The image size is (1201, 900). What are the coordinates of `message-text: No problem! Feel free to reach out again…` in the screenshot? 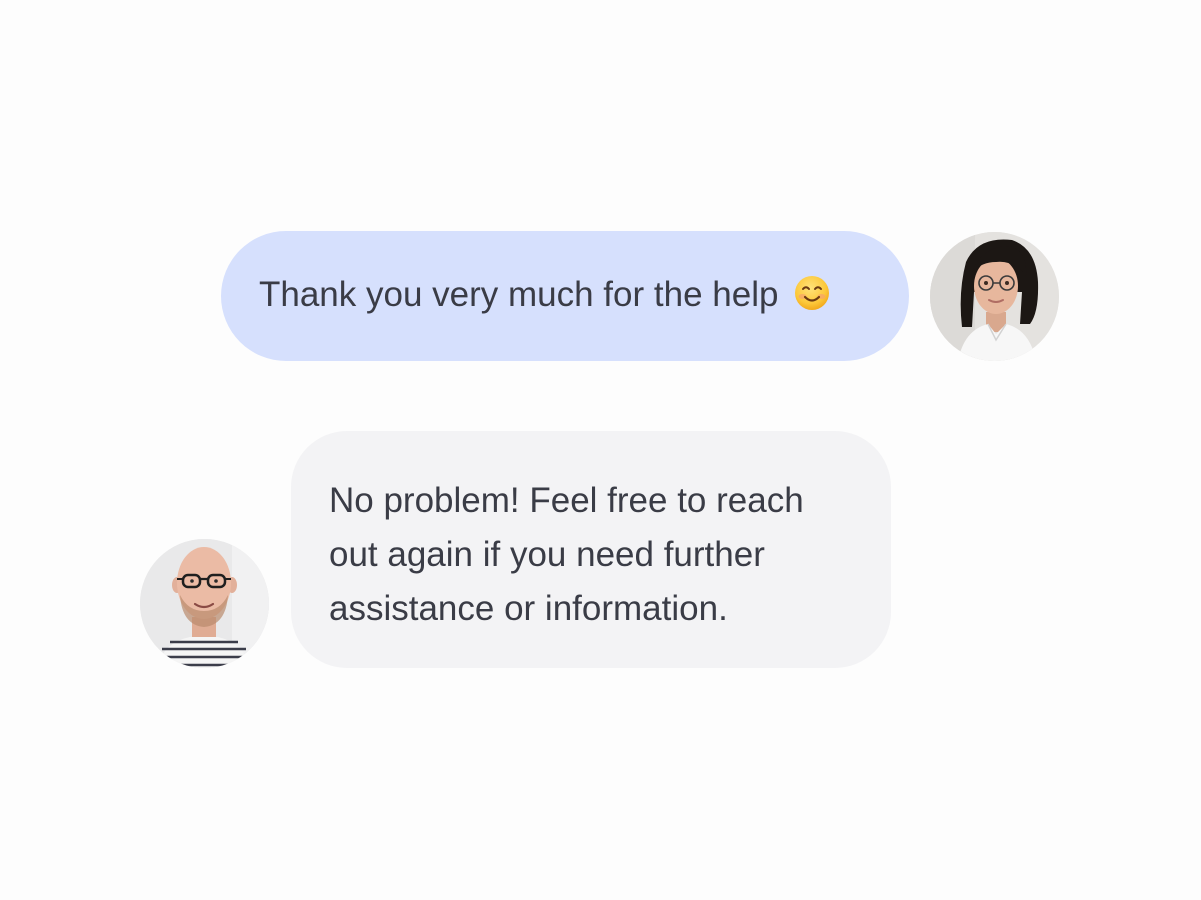 It's located at (566, 554).